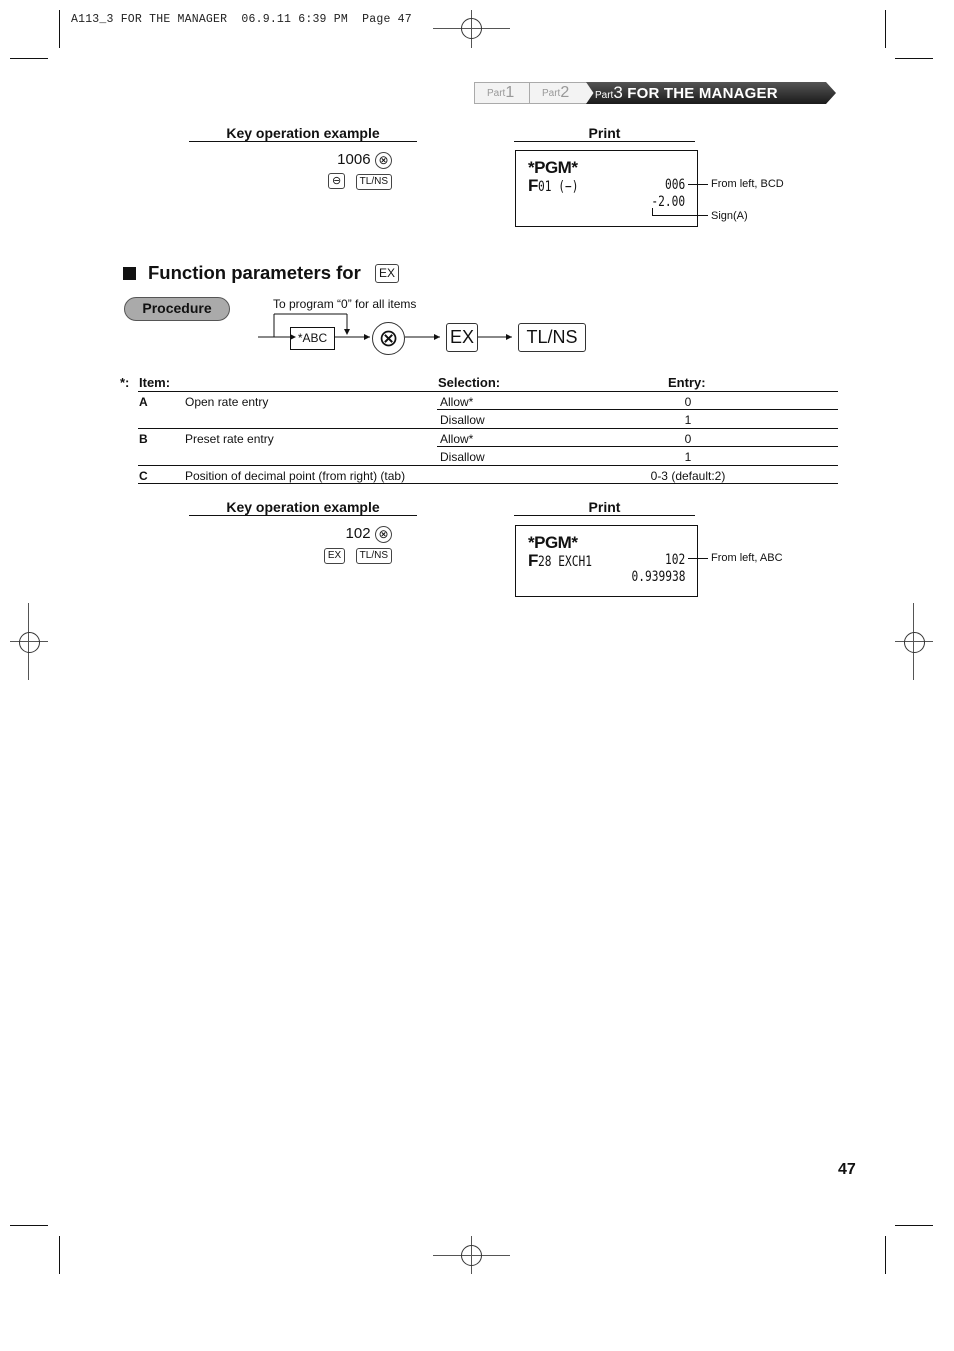  I want to click on page-number: 47, so click(847, 1169).